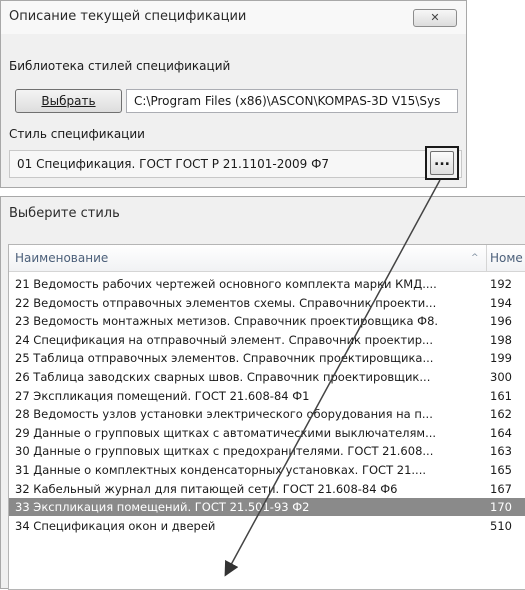 The height and width of the screenshot is (590, 525). I want to click on title-bar: Описание текущей спецификации ✕, so click(233, 17).